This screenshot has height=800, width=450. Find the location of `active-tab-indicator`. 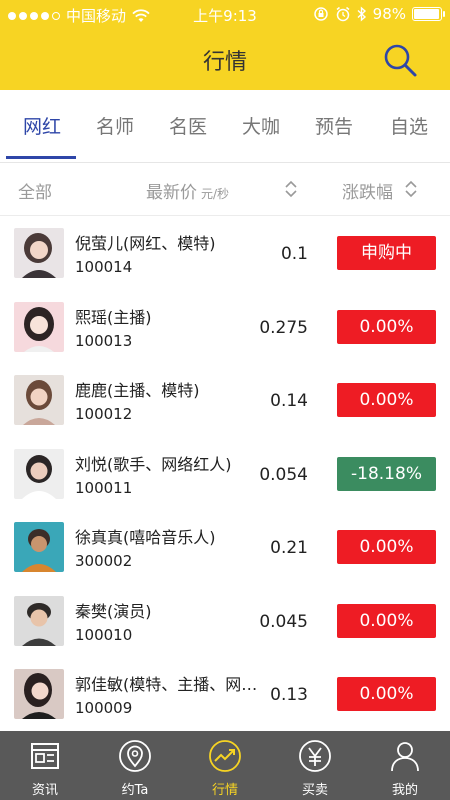

active-tab-indicator is located at coordinates (41, 157).